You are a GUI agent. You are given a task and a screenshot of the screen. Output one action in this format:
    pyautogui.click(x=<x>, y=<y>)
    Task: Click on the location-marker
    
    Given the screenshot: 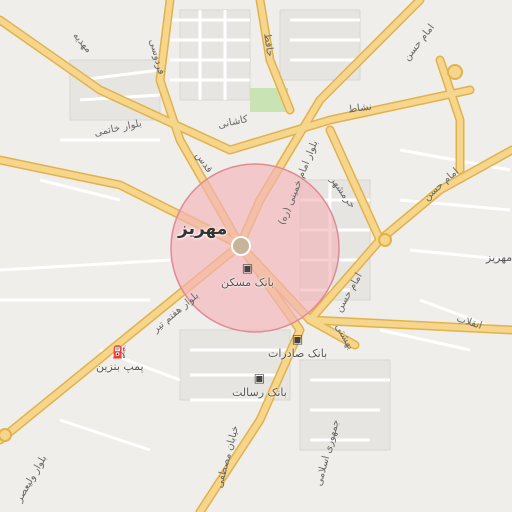 What is the action you would take?
    pyautogui.click(x=241, y=246)
    